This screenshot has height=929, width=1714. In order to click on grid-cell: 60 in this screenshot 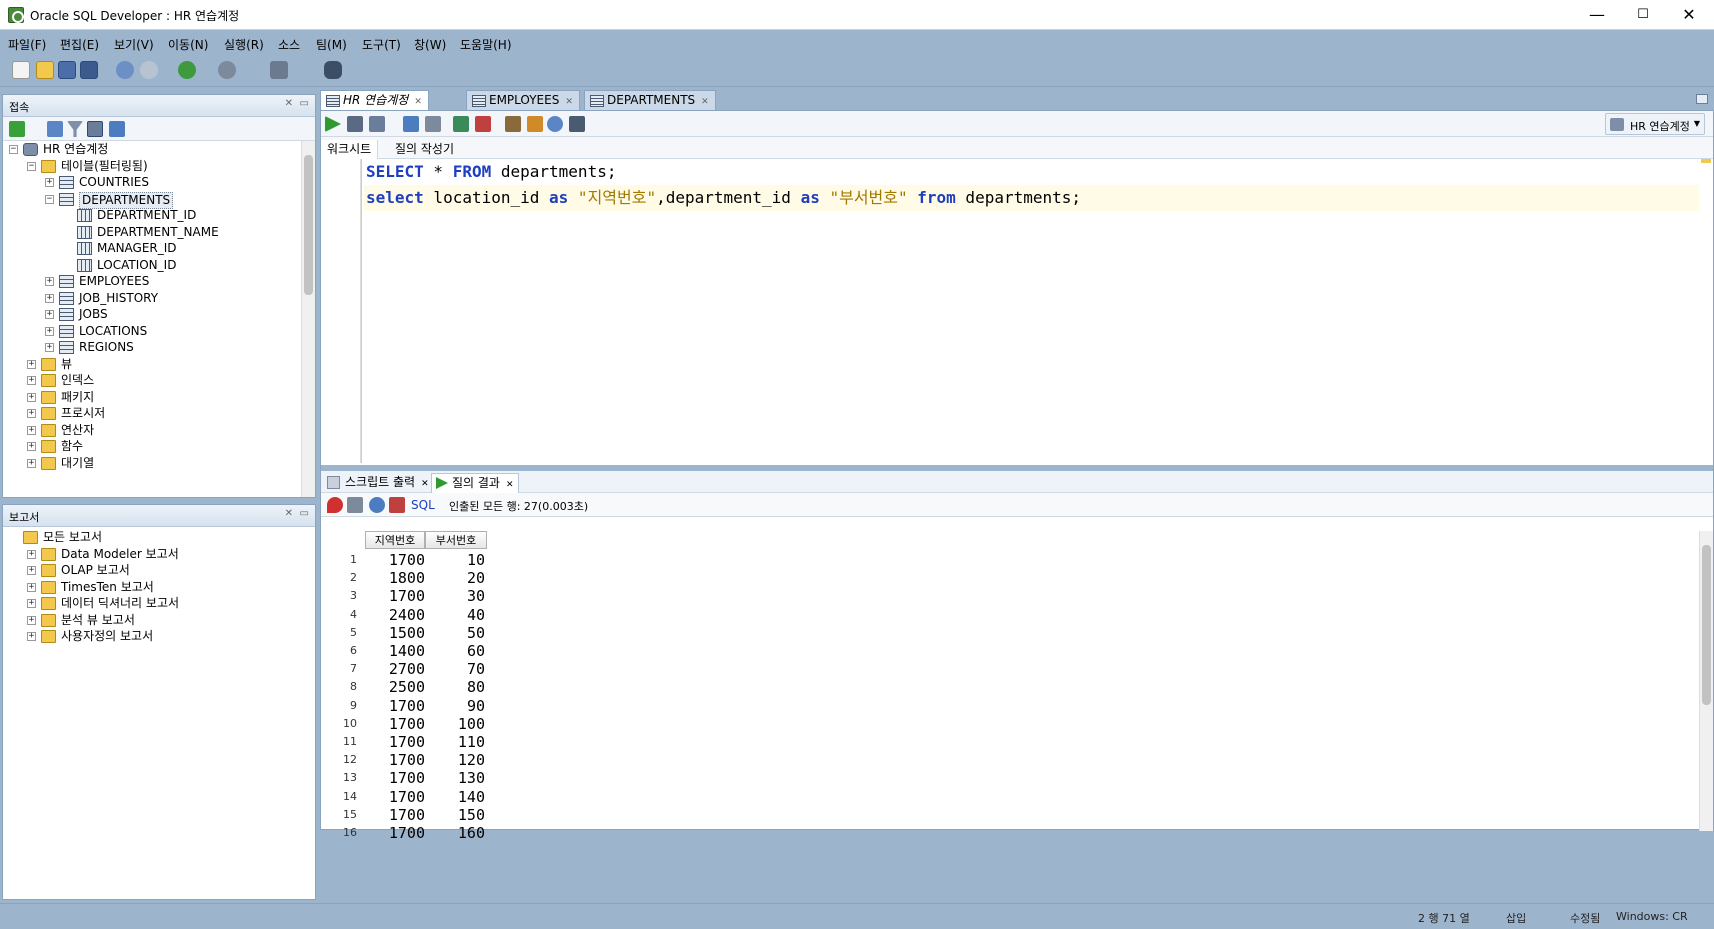, I will do `click(456, 651)`.